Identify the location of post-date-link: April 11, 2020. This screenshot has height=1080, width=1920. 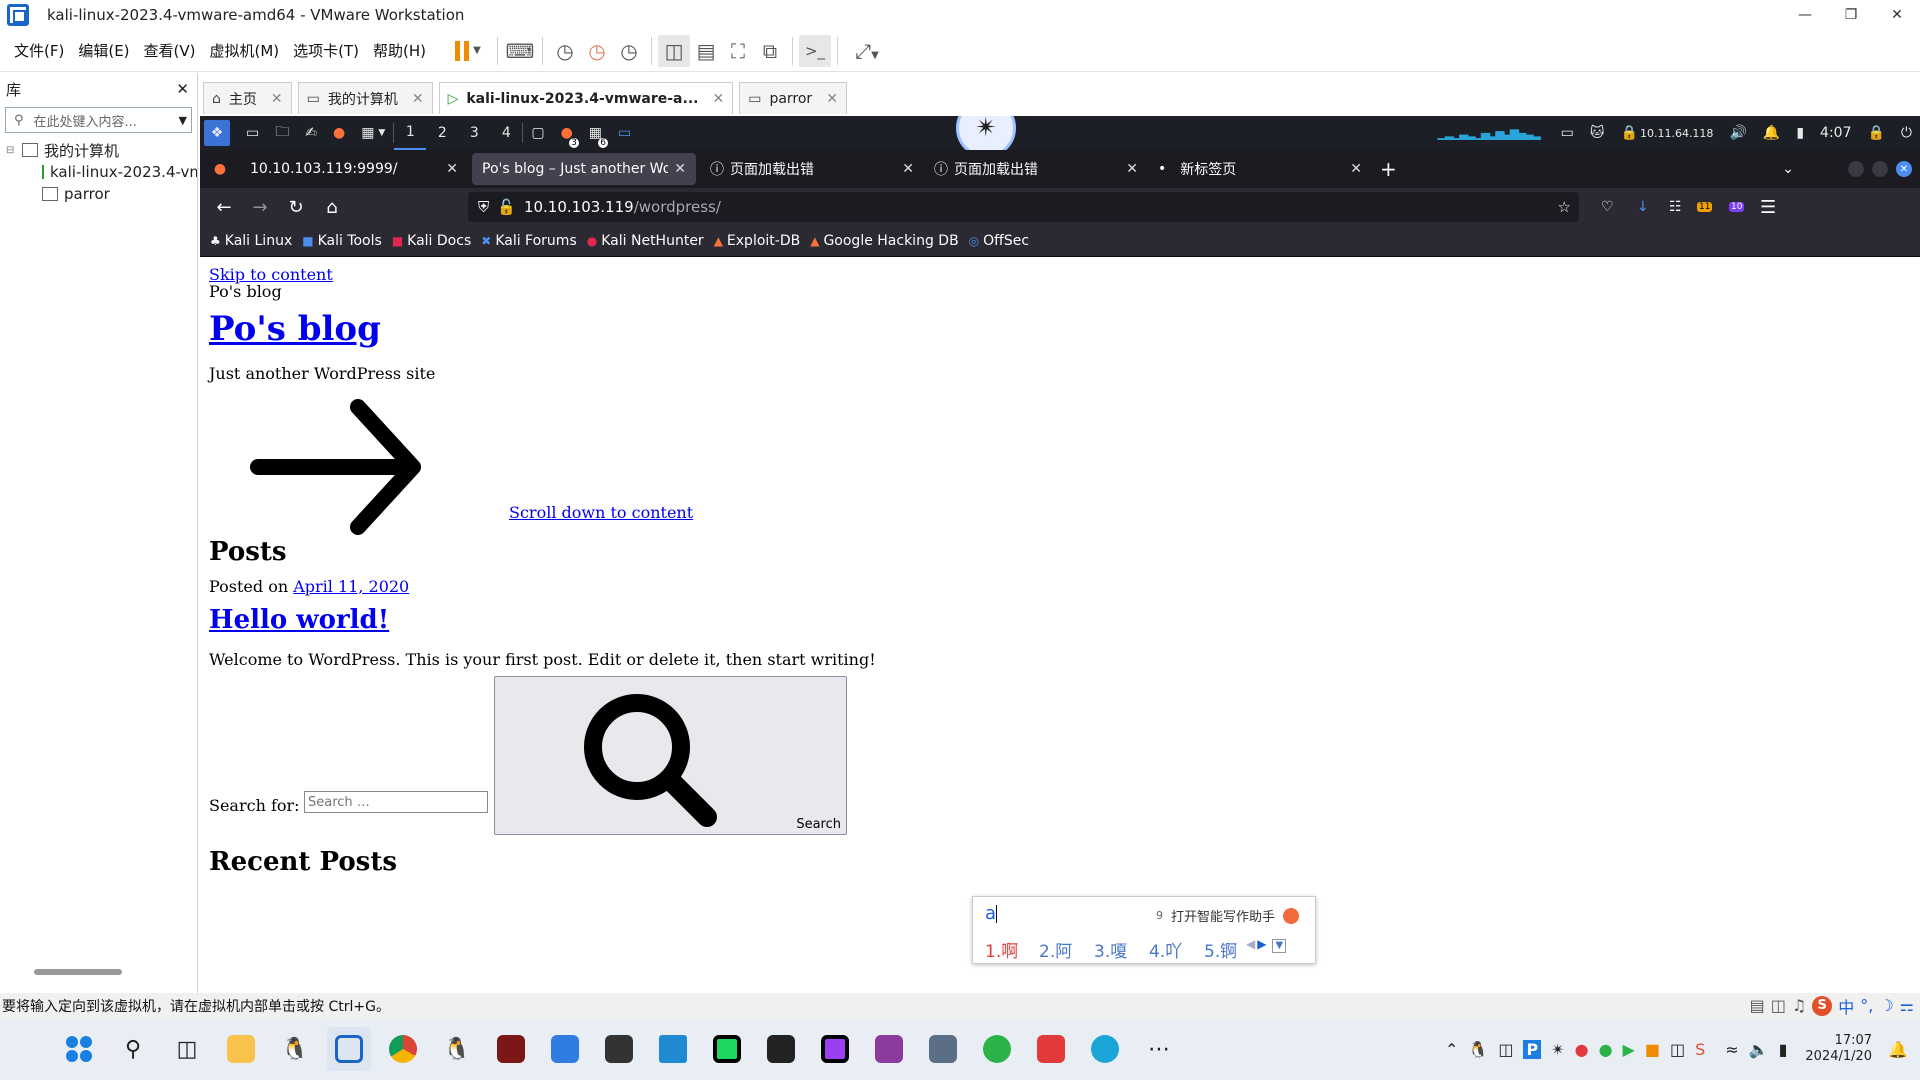
(351, 586).